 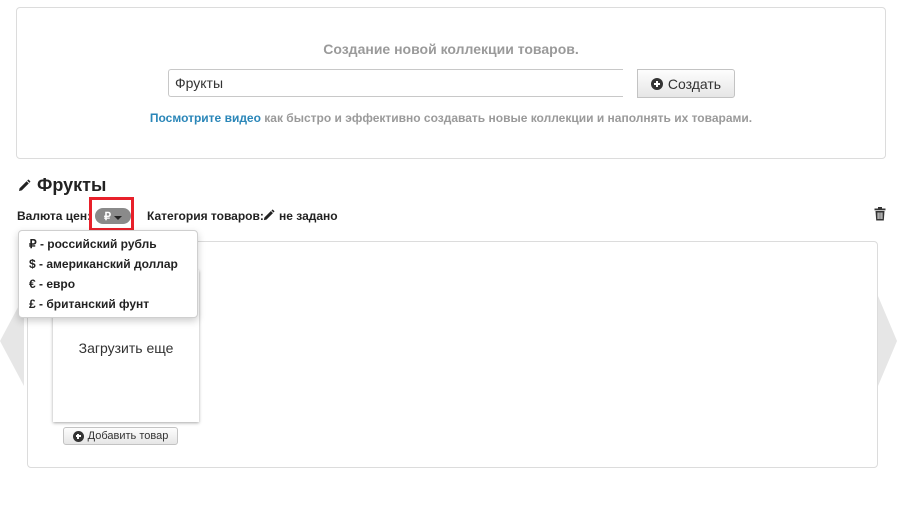 What do you see at coordinates (32, 284) in the screenshot?
I see `currency-option-symbol: €` at bounding box center [32, 284].